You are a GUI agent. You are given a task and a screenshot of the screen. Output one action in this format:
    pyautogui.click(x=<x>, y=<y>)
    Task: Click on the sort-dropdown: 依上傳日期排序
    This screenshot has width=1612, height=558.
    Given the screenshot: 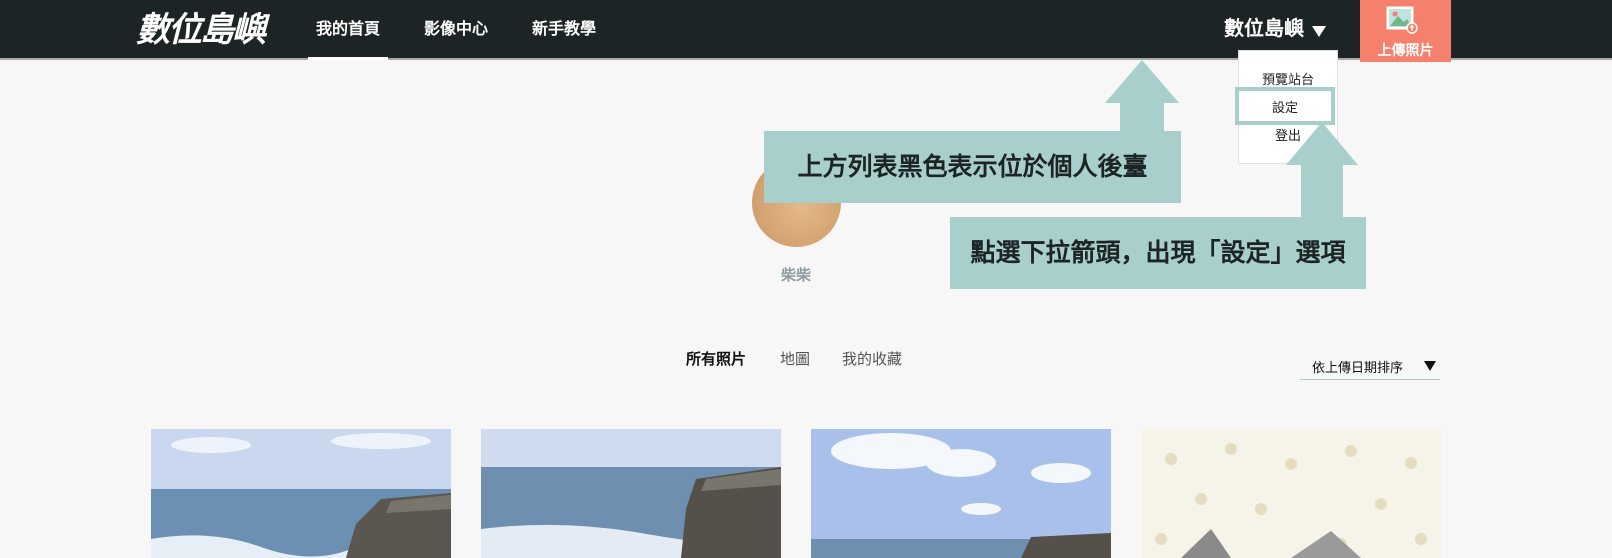 What is the action you would take?
    pyautogui.click(x=1370, y=367)
    